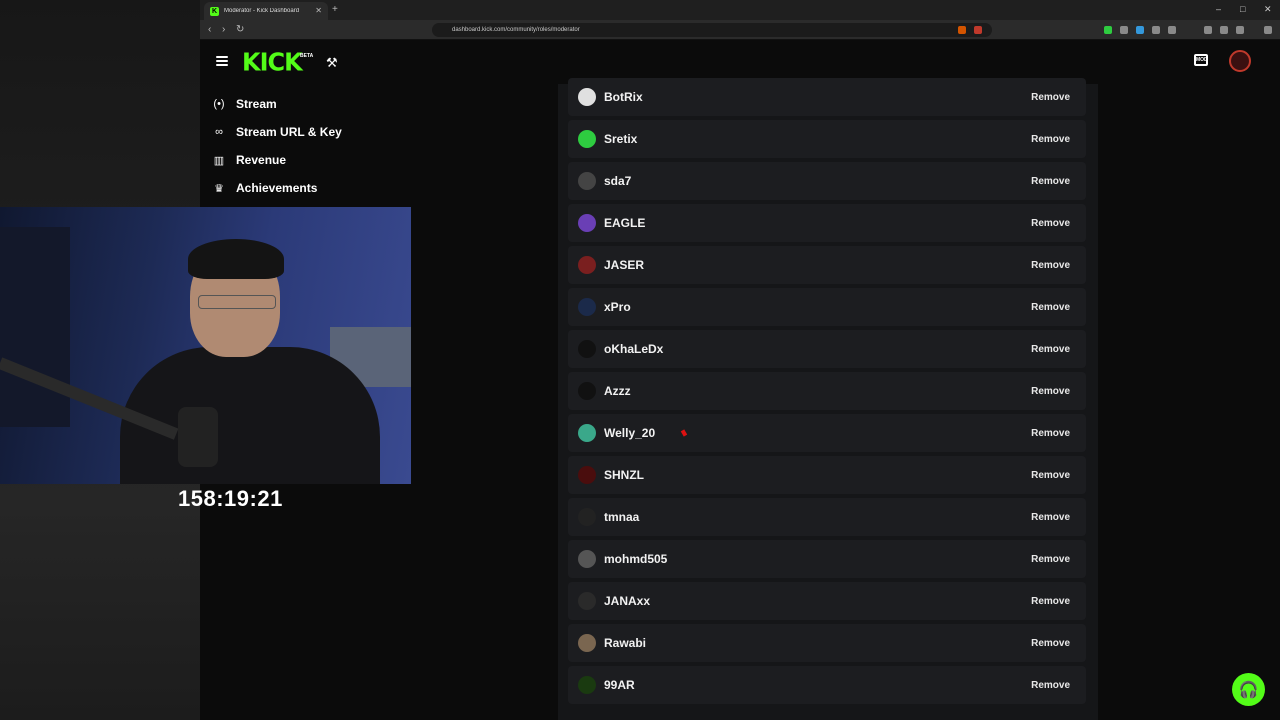 Image resolution: width=1280 pixels, height=720 pixels. What do you see at coordinates (335, 10) in the screenshot?
I see `new-tab-button: +` at bounding box center [335, 10].